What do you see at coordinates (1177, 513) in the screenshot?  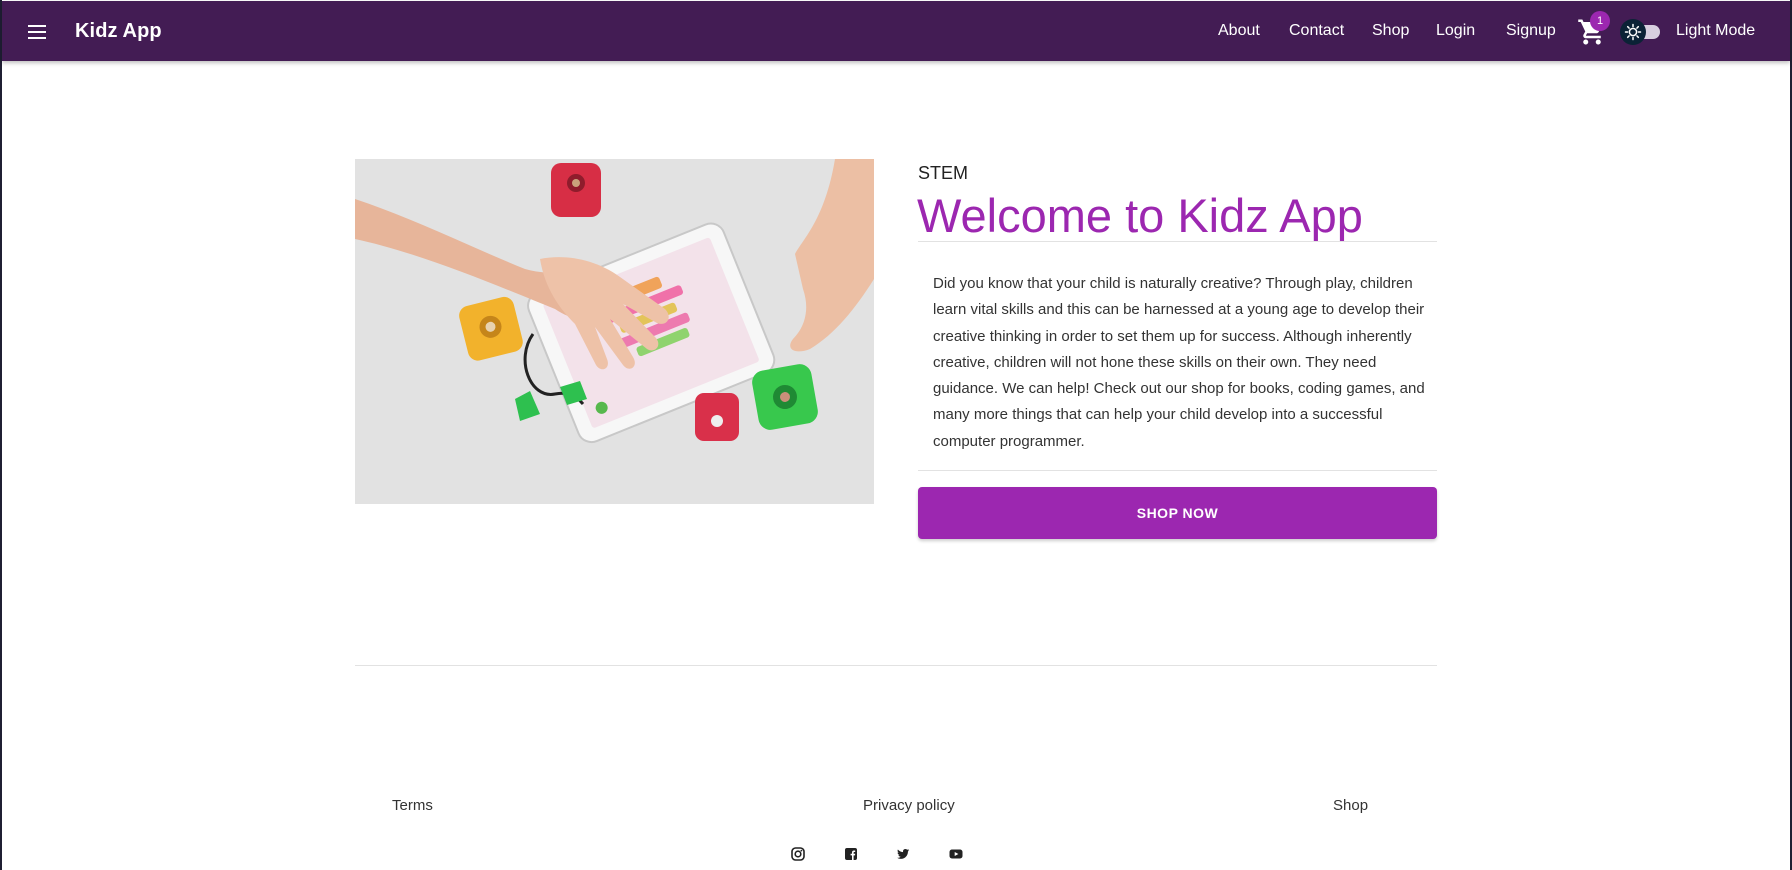 I see `shop-now-button: SHOP NOW` at bounding box center [1177, 513].